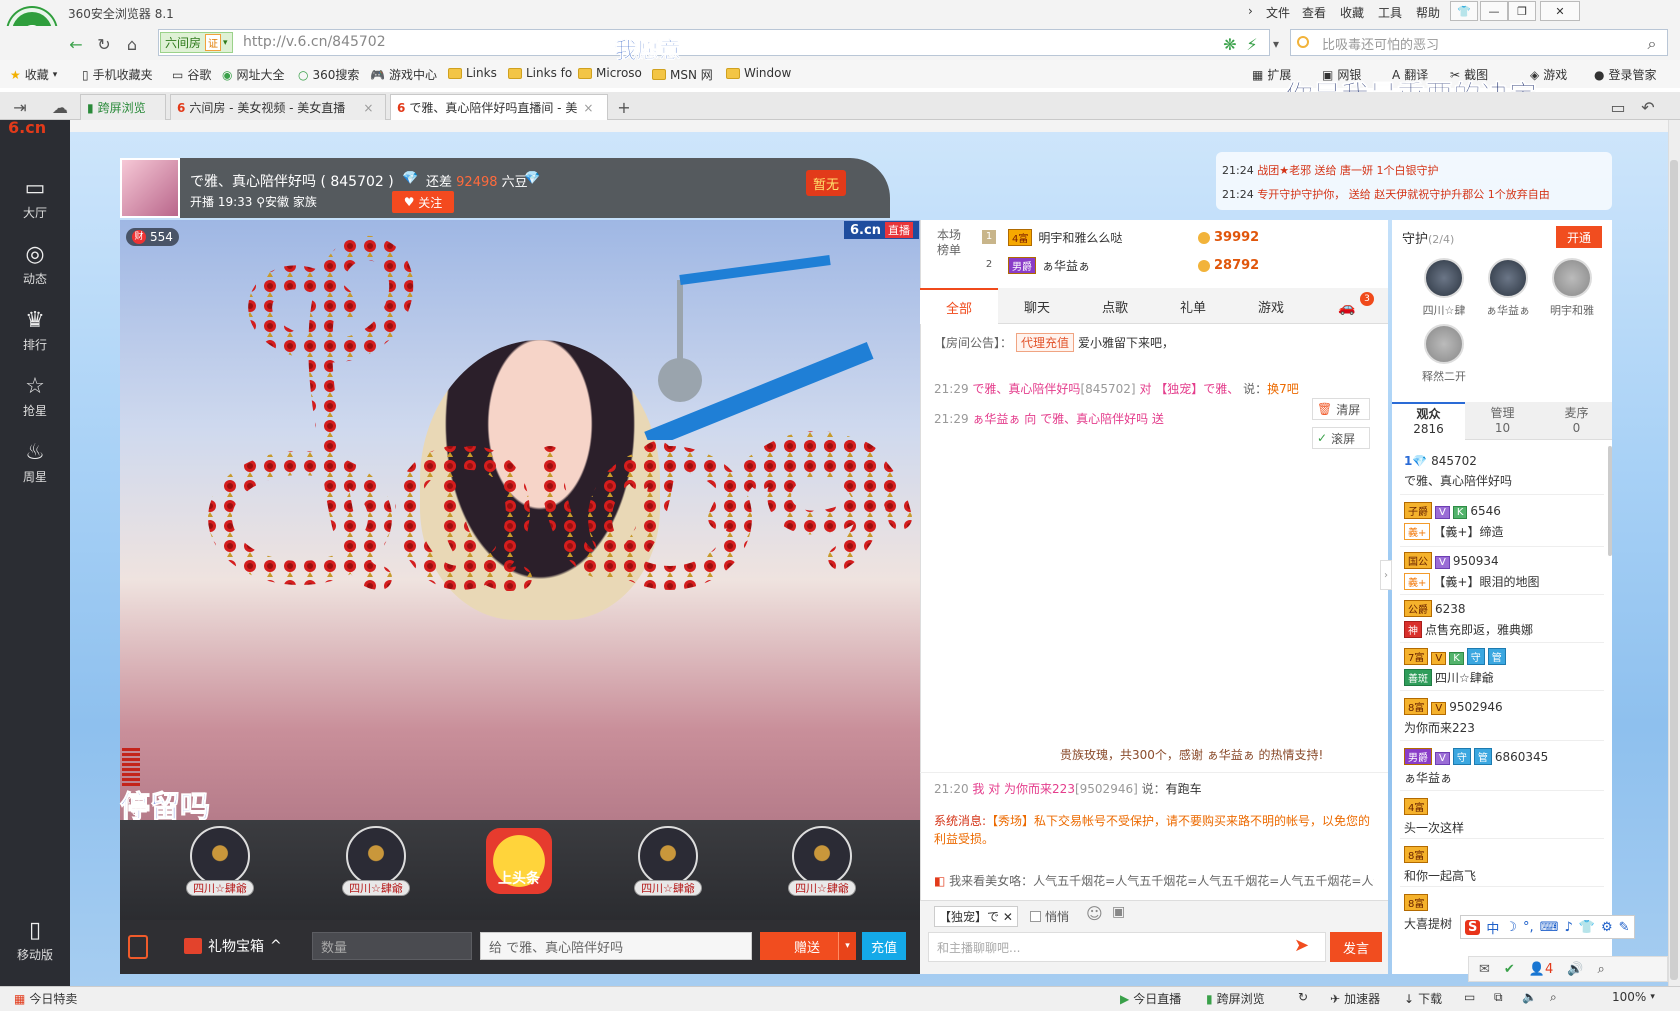 This screenshot has width=1680, height=1011. What do you see at coordinates (976, 916) in the screenshot?
I see `exclusive-target: 【独宠】で ✕` at bounding box center [976, 916].